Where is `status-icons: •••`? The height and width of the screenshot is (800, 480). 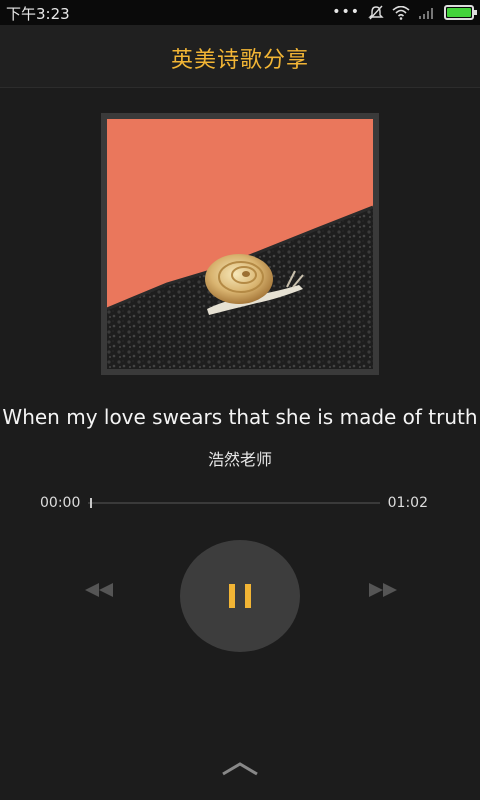
status-icons: ••• is located at coordinates (404, 12).